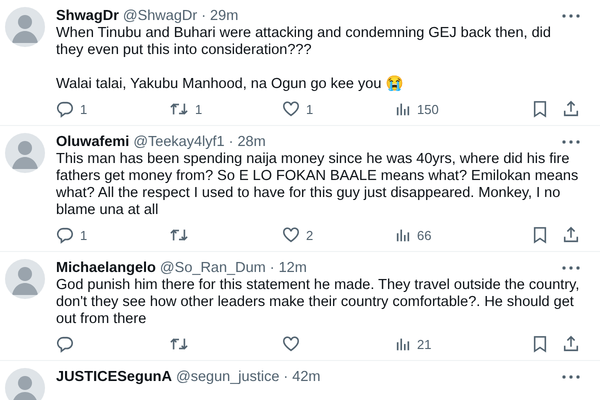 The width and height of the screenshot is (600, 400). Describe the element at coordinates (160, 16) in the screenshot. I see `user-handle: @ShwagDr` at that location.